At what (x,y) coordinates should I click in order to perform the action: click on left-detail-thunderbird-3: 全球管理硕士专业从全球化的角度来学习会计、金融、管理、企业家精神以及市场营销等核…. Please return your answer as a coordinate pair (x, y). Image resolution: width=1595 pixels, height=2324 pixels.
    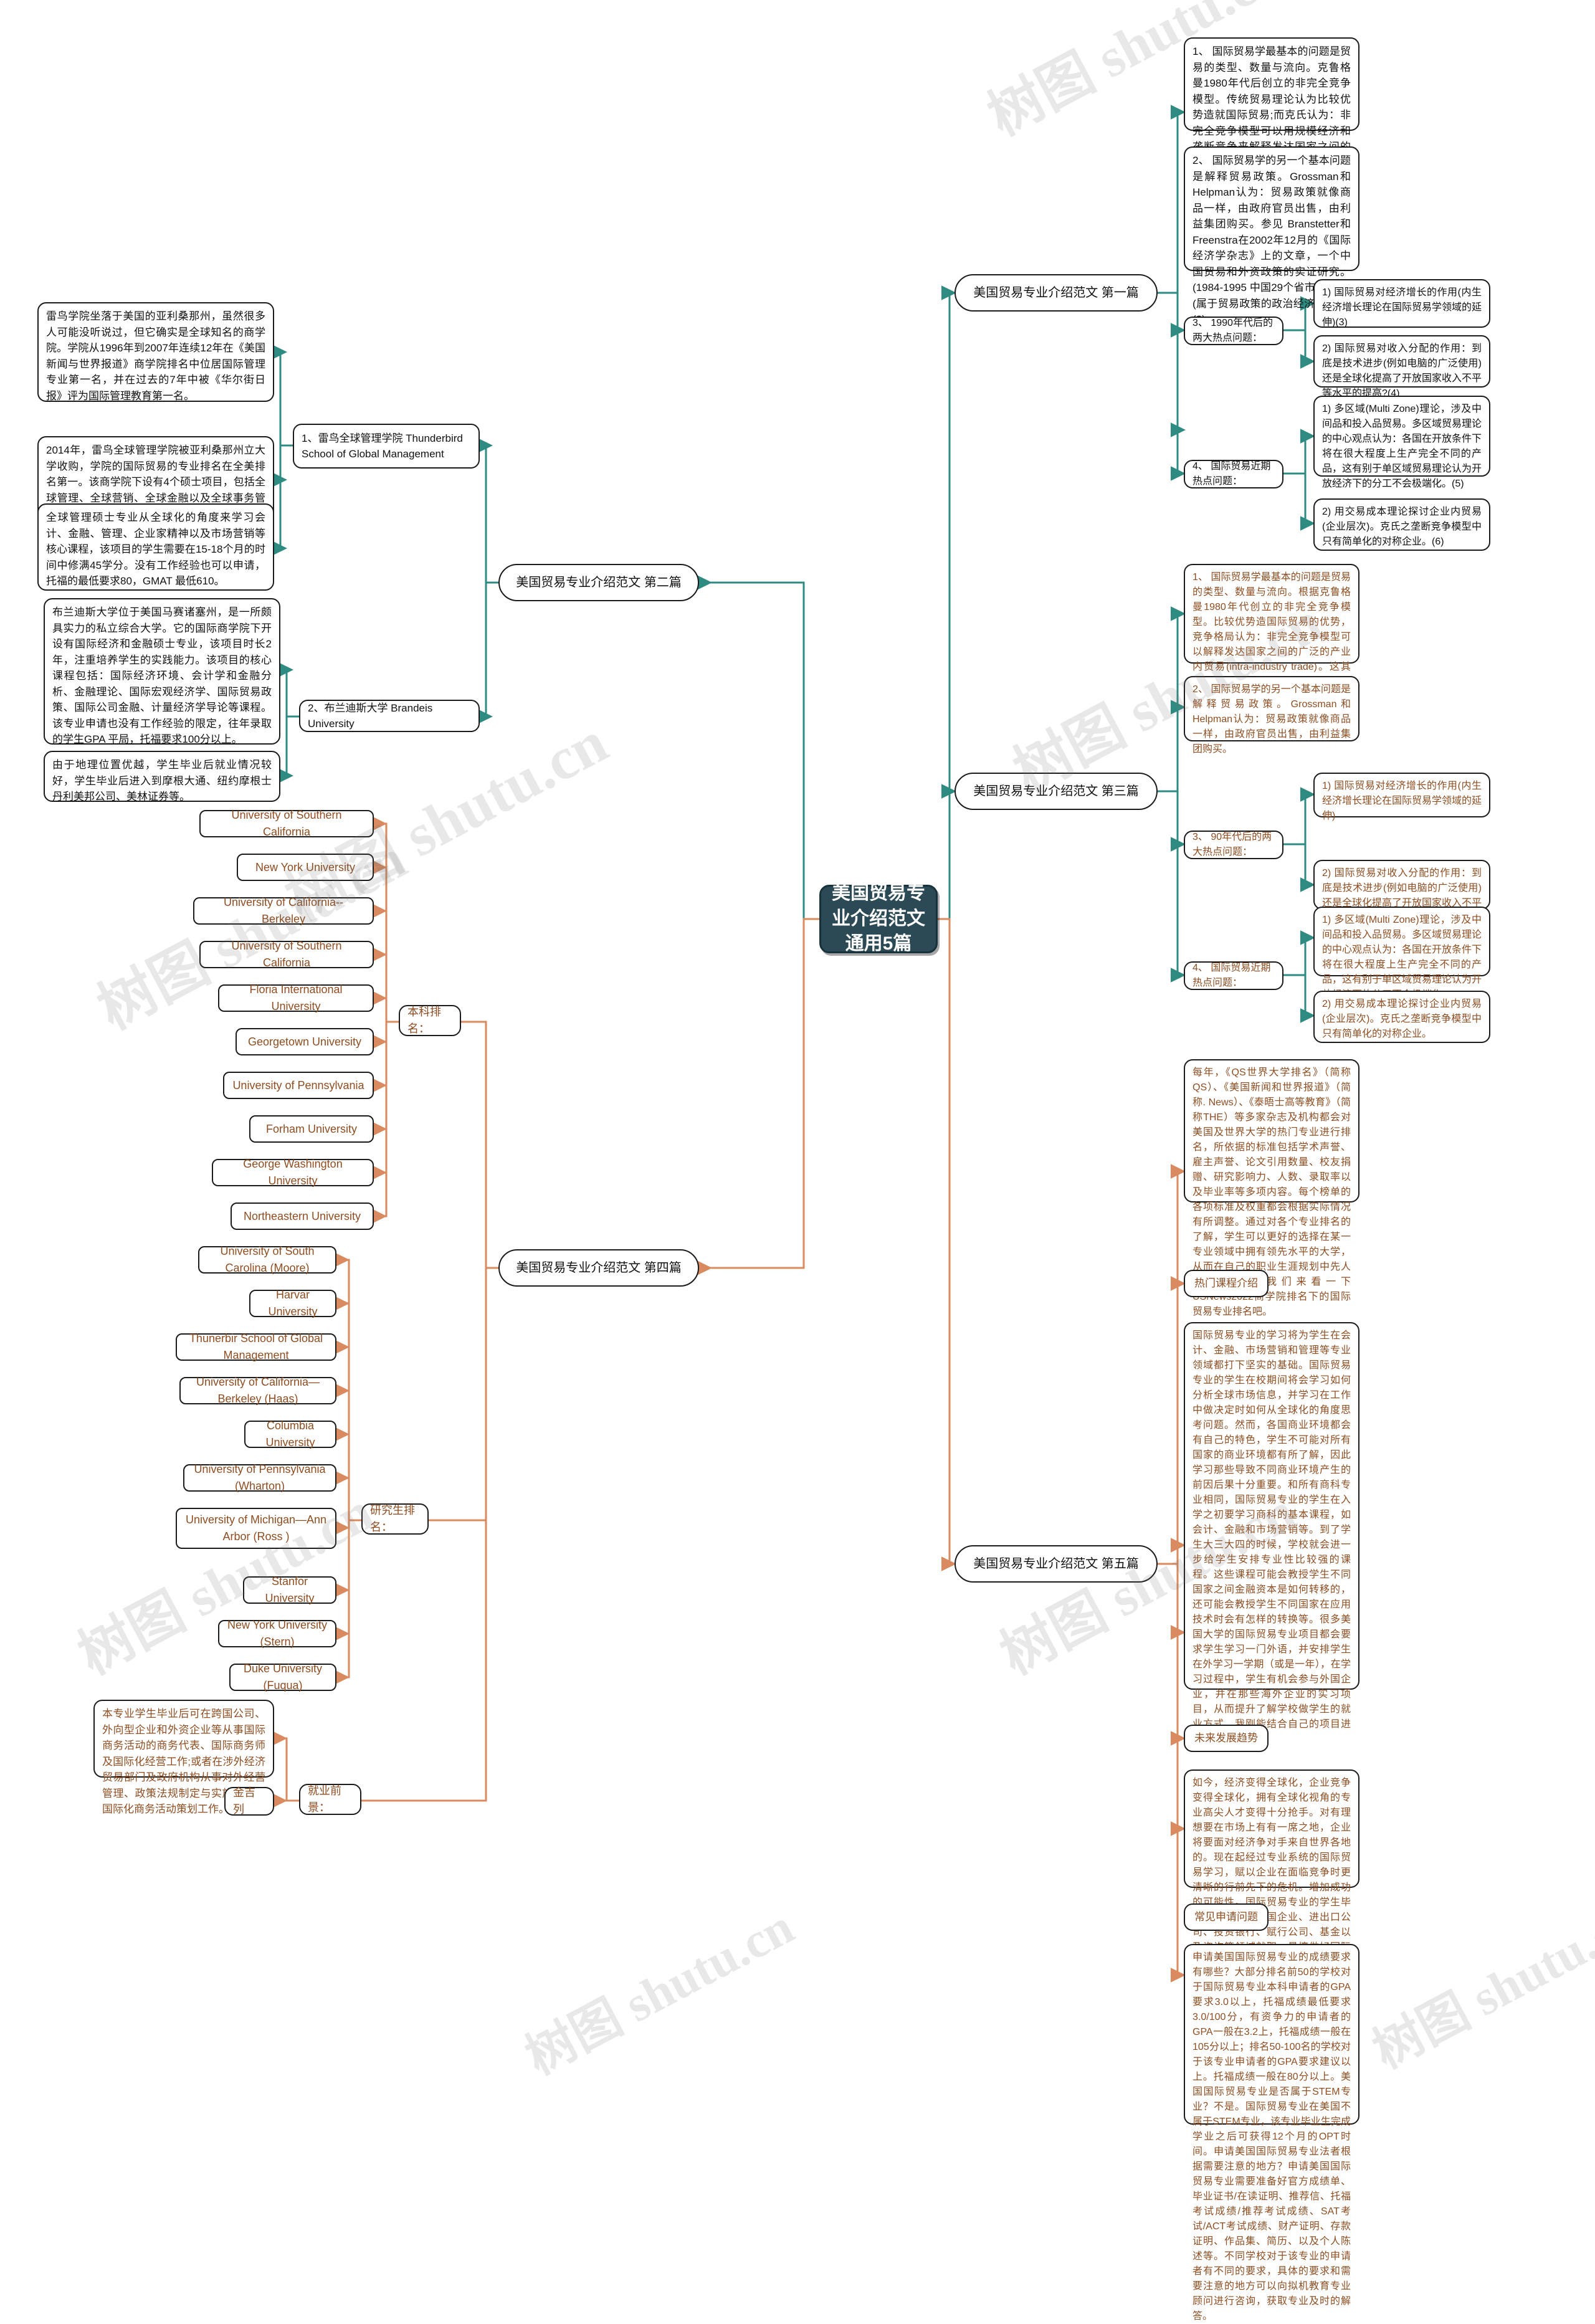
    Looking at the image, I should click on (155, 547).